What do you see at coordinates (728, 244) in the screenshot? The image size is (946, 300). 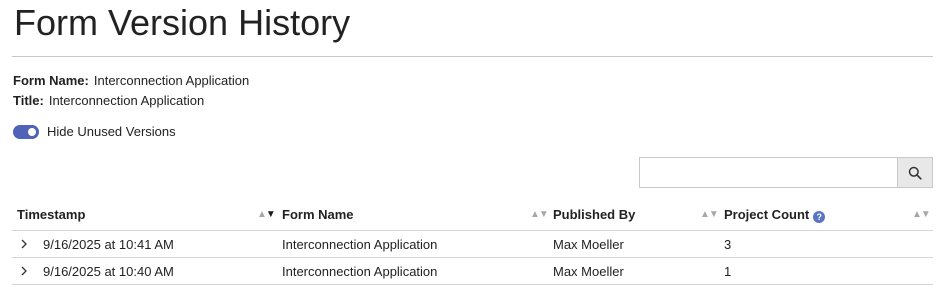 I see `project-count-cell: 3` at bounding box center [728, 244].